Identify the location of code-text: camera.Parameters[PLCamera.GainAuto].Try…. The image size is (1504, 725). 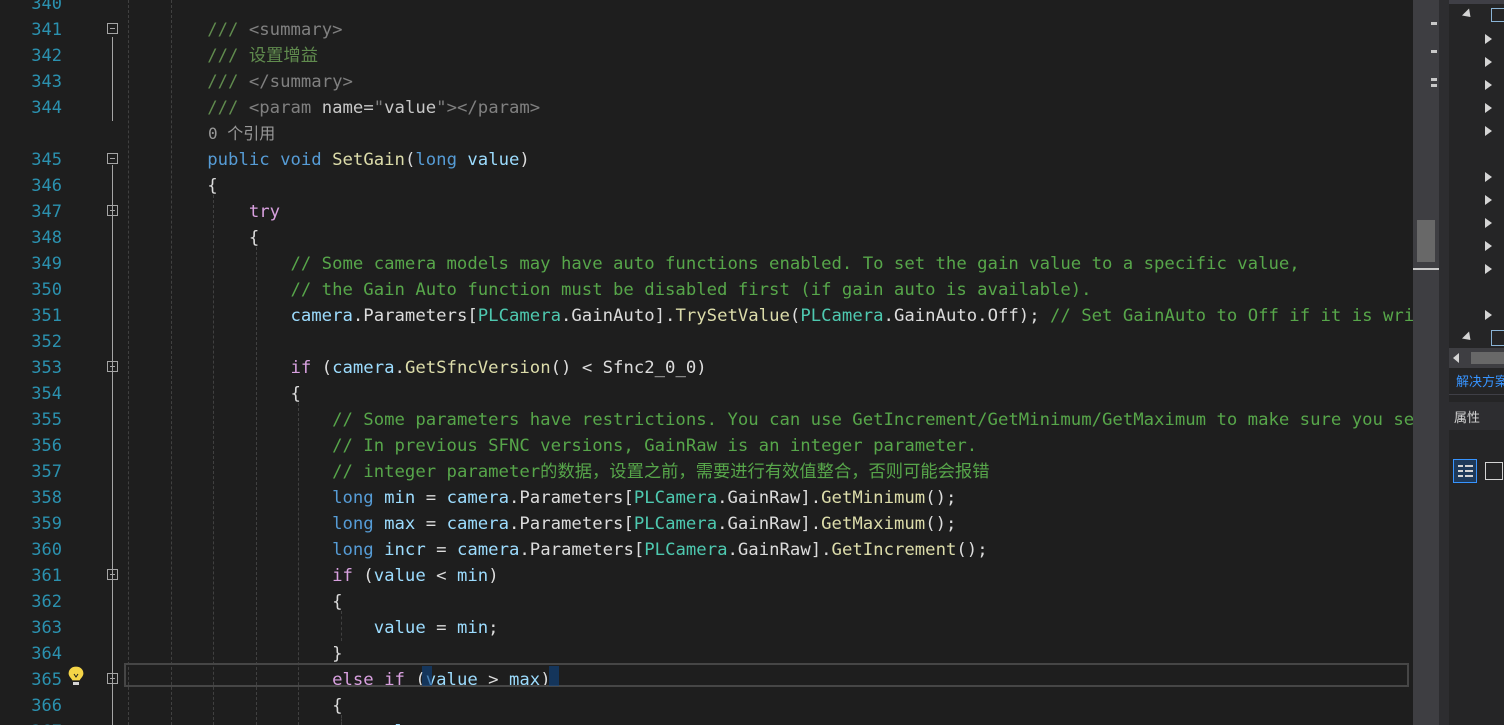
(768, 316).